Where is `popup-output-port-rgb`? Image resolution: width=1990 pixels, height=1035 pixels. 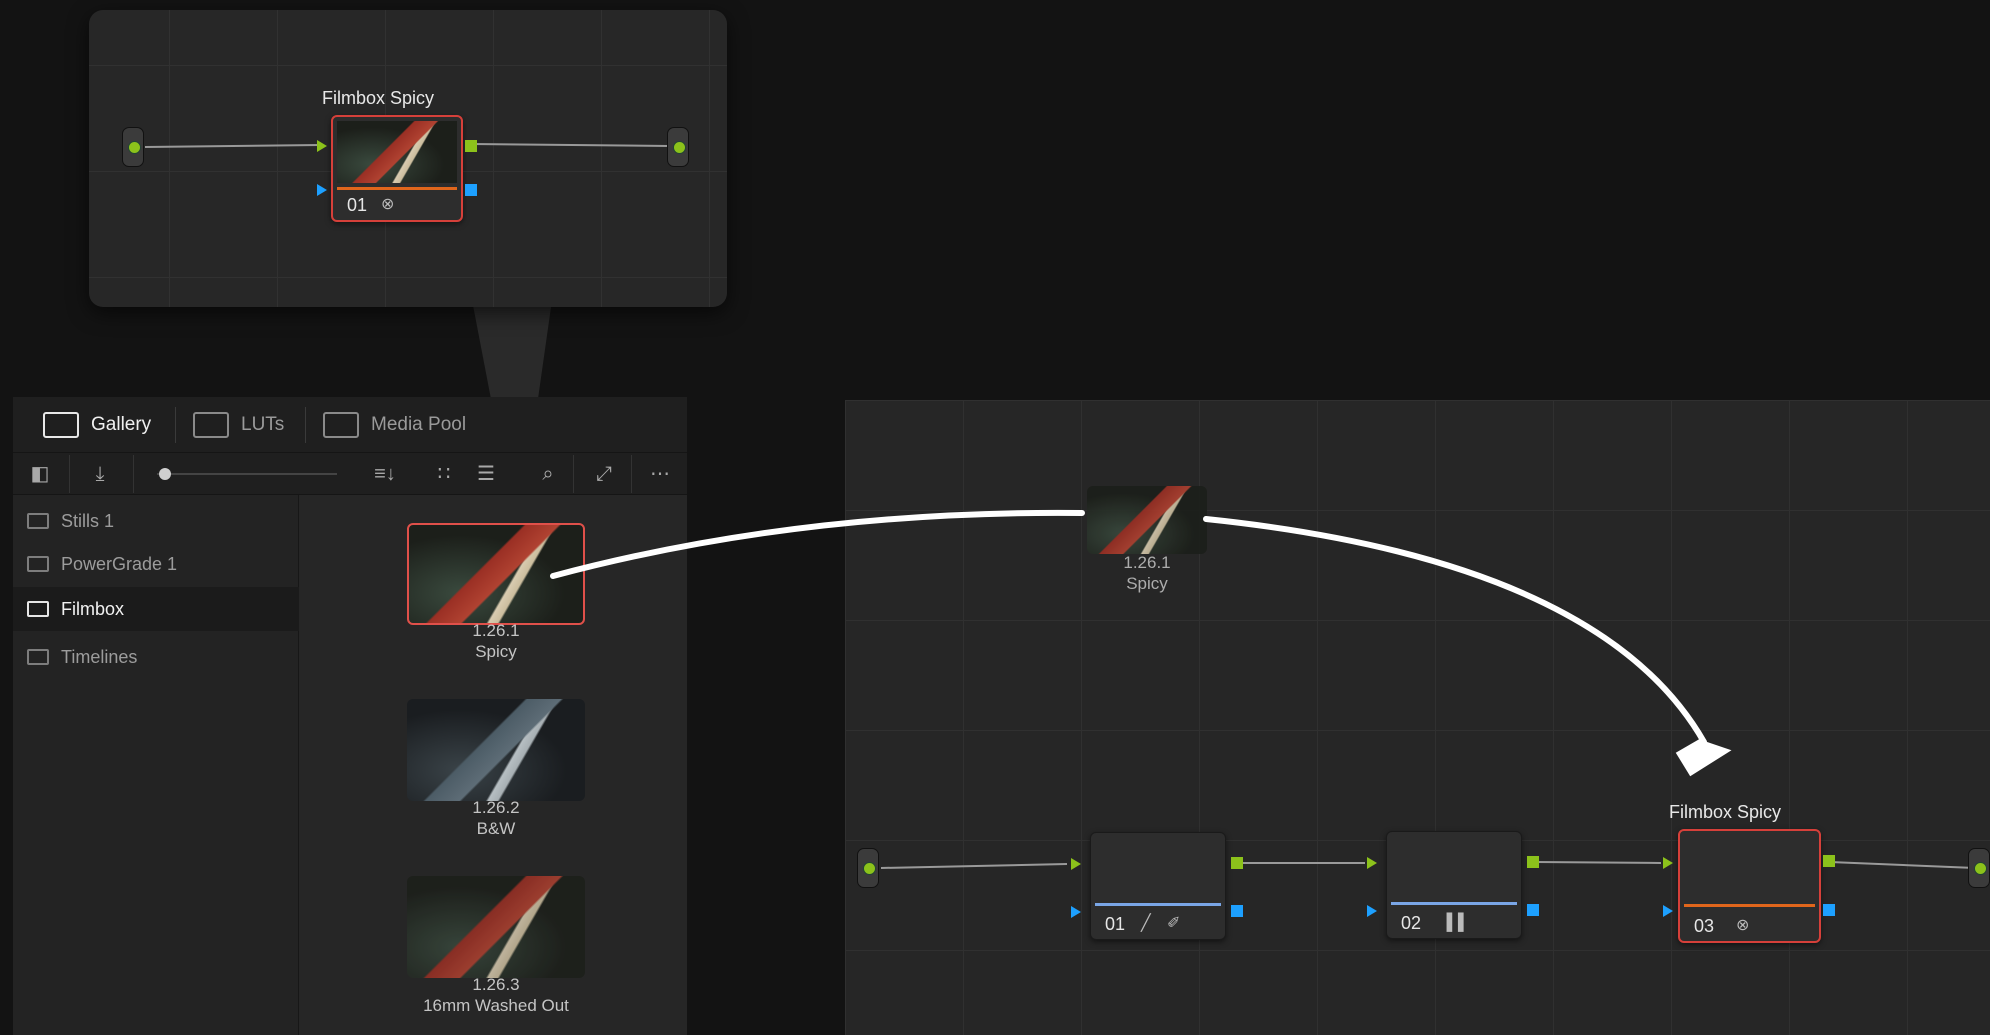 popup-output-port-rgb is located at coordinates (471, 146).